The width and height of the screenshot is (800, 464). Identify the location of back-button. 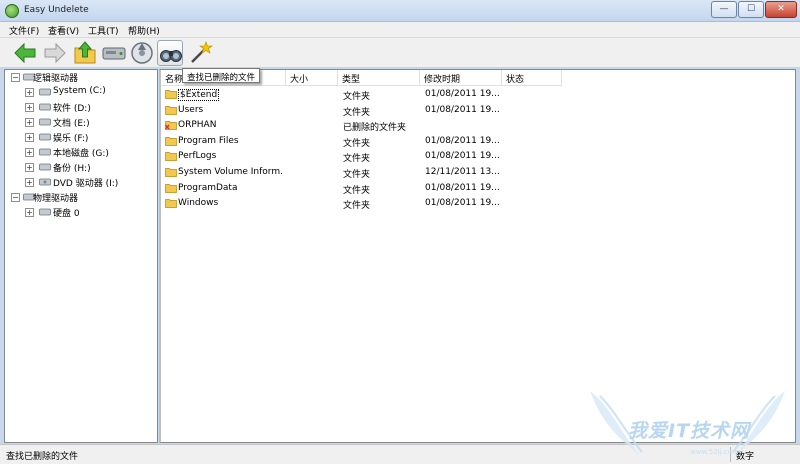
(25, 53).